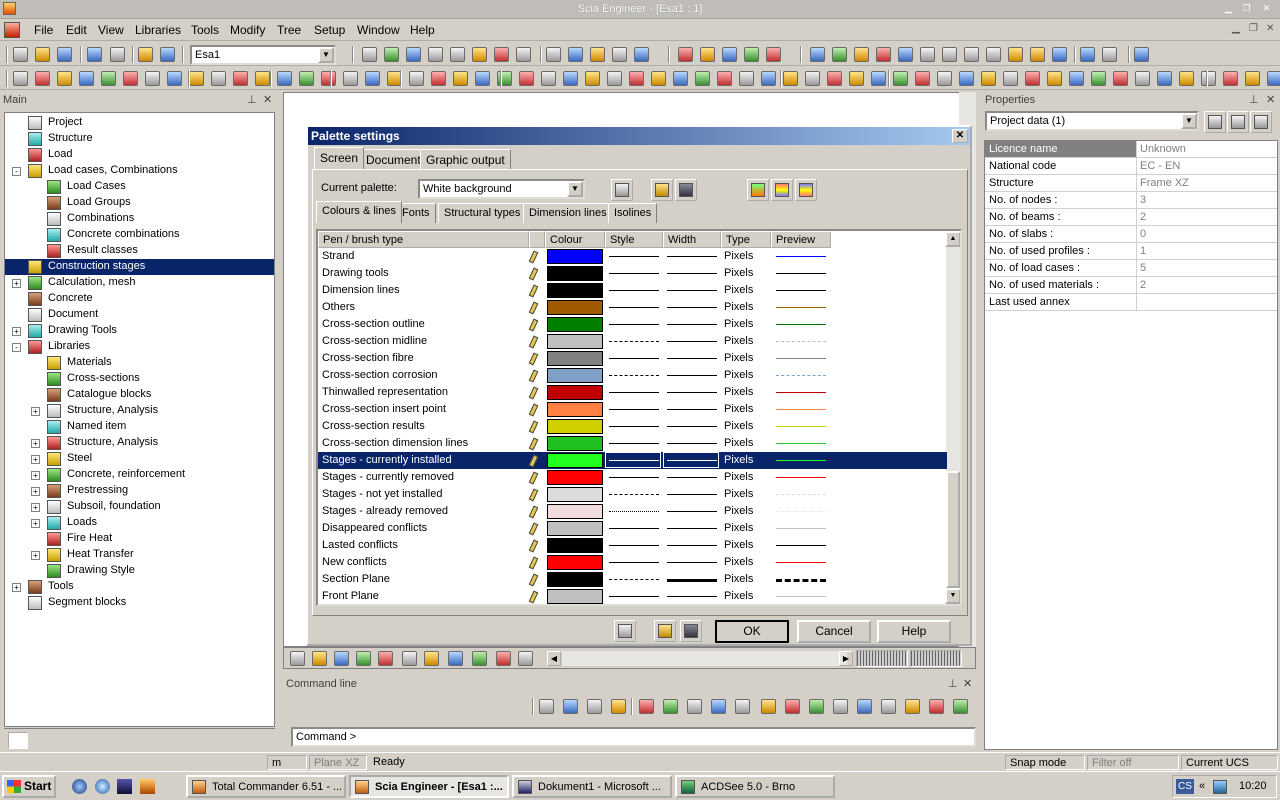  What do you see at coordinates (359, 212) in the screenshot?
I see `subtab-colours-lines: Colours & lines` at bounding box center [359, 212].